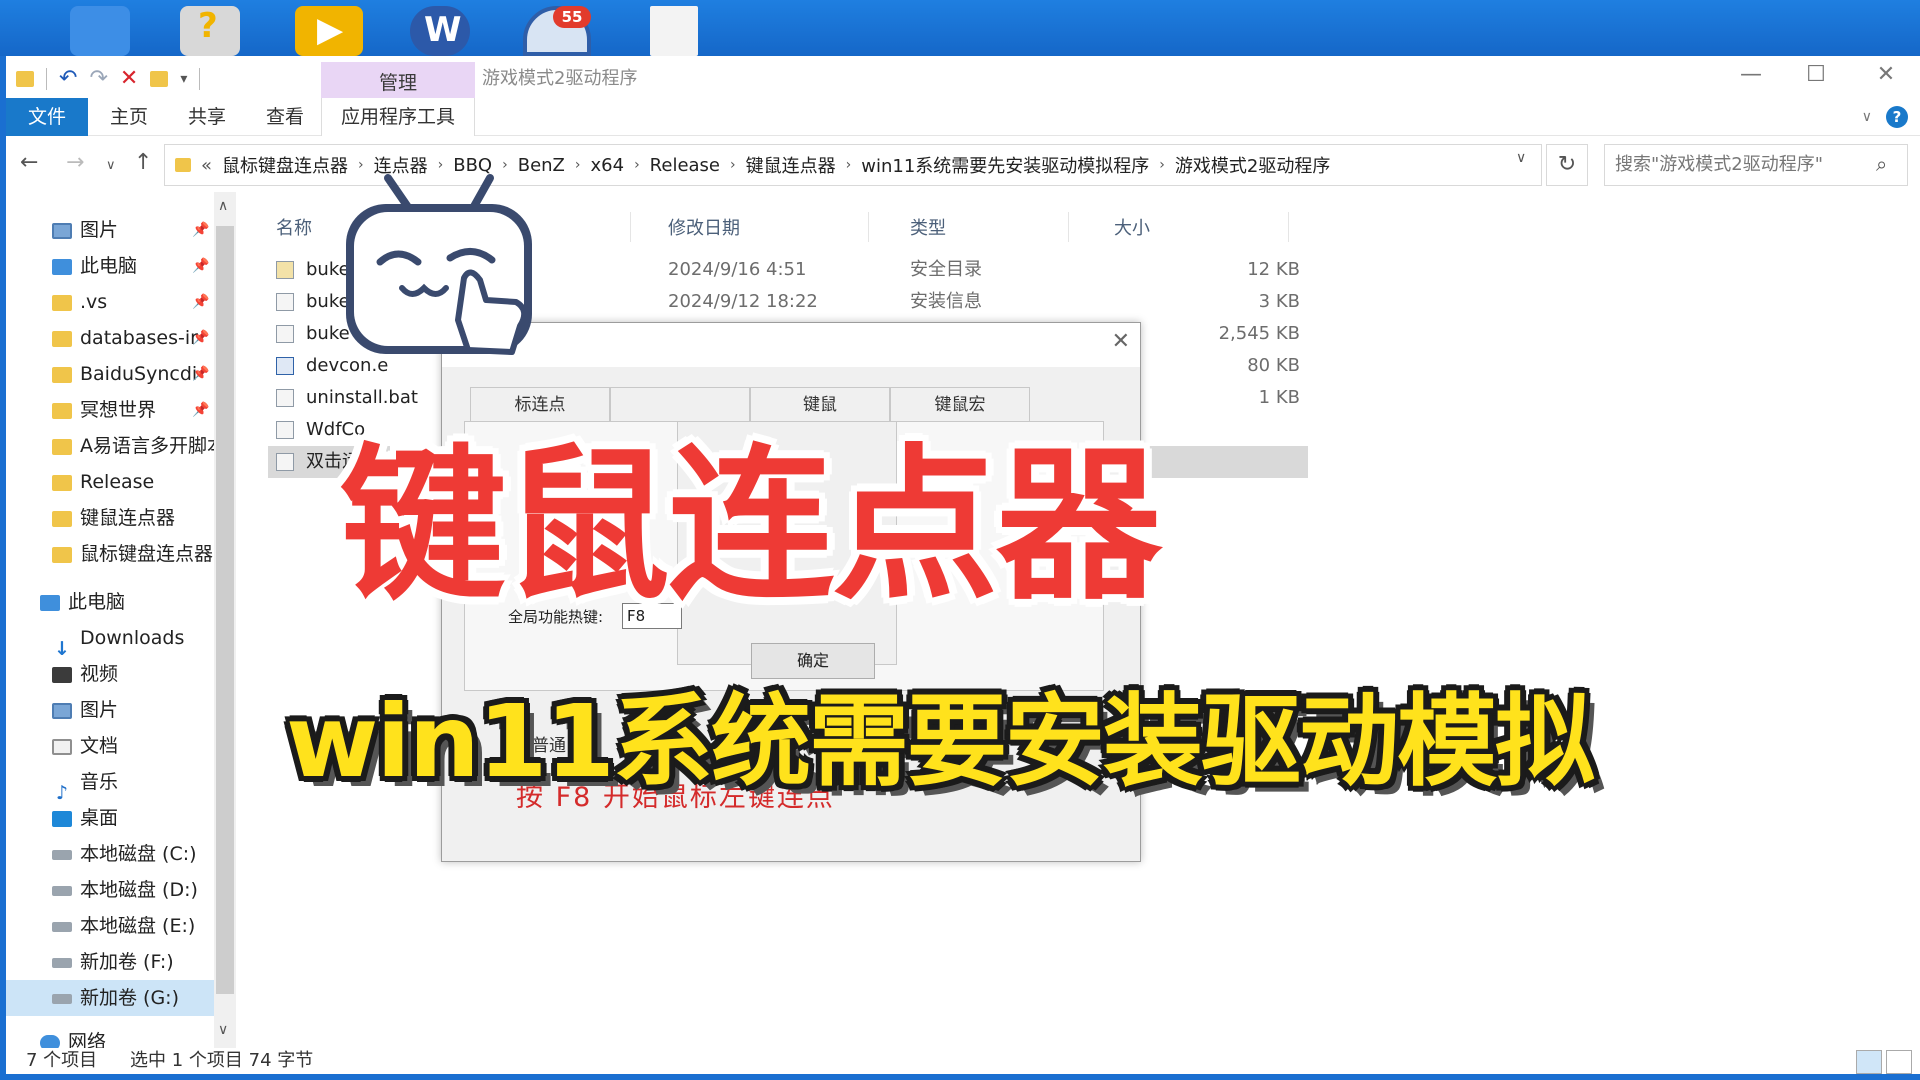  Describe the element at coordinates (960, 28) in the screenshot. I see `desktop-icon-strip: ? ▶ W 55` at that location.